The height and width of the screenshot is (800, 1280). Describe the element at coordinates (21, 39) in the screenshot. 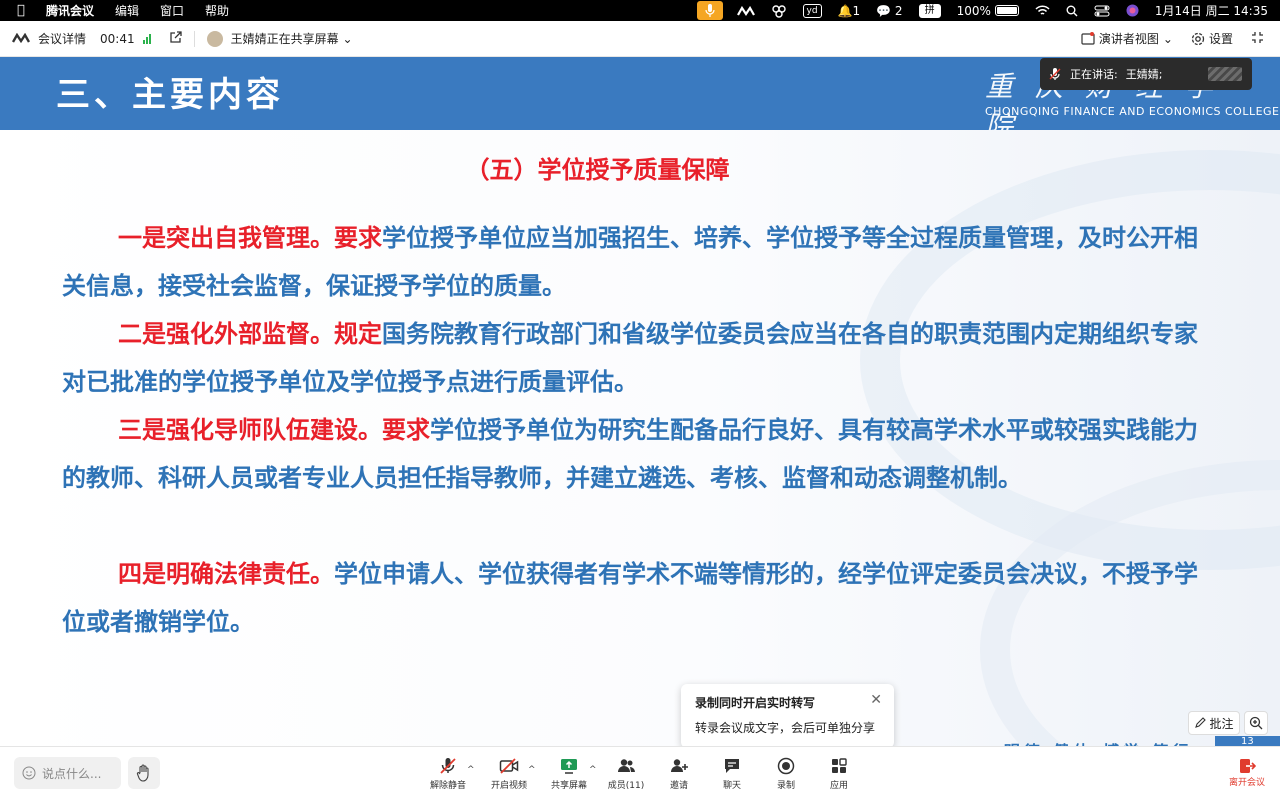

I see `meeting-logo-icon` at that location.